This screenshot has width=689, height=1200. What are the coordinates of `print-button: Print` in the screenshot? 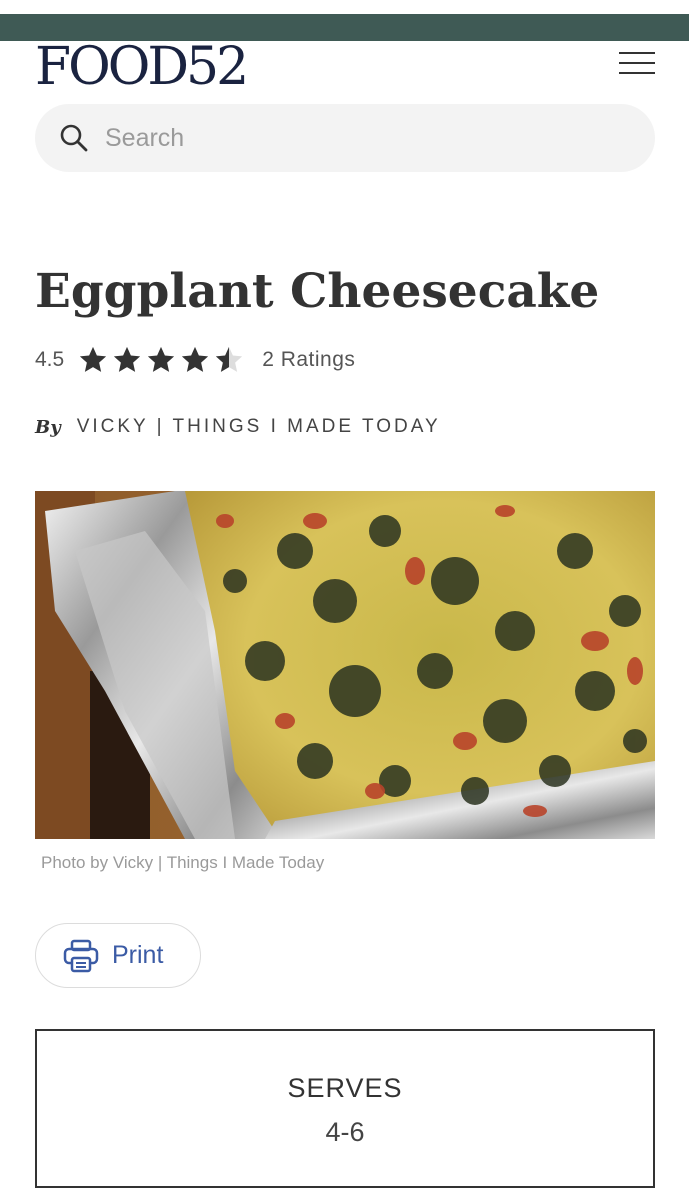 It's located at (118, 955).